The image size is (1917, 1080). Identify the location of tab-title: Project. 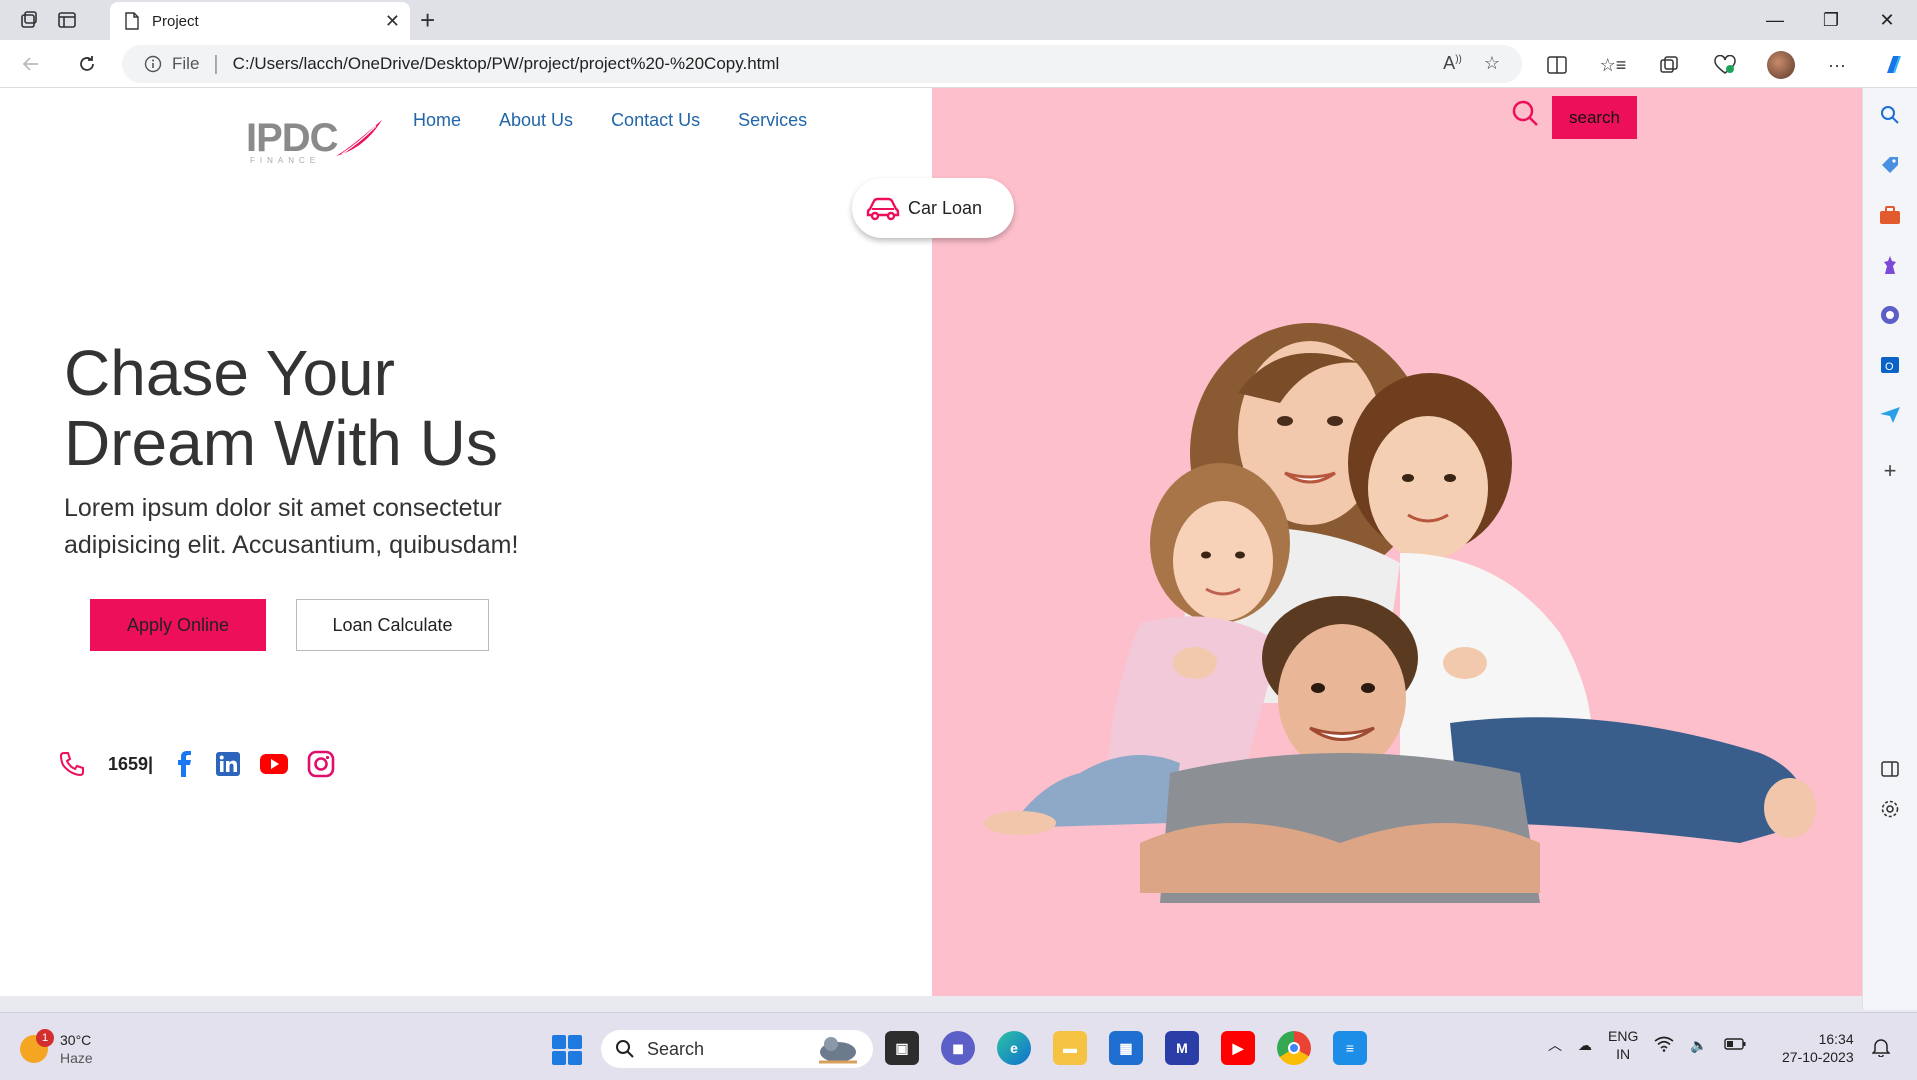
(175, 21).